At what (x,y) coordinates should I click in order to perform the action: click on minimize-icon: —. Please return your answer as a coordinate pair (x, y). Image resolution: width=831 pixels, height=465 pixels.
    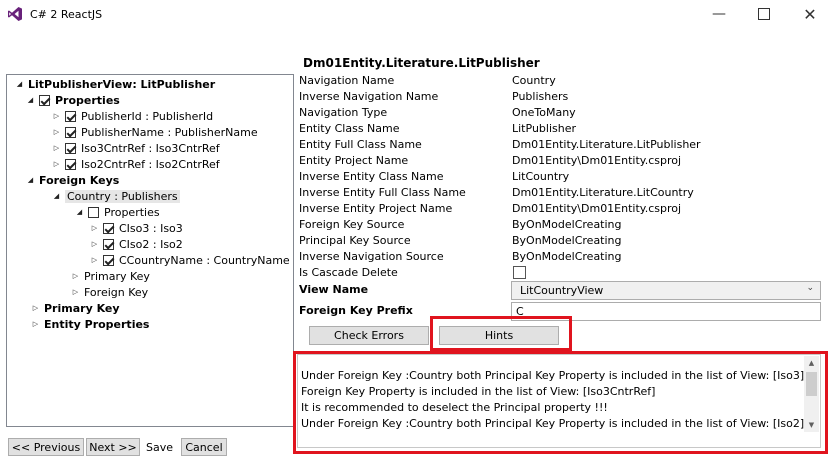
    Looking at the image, I should click on (719, 14).